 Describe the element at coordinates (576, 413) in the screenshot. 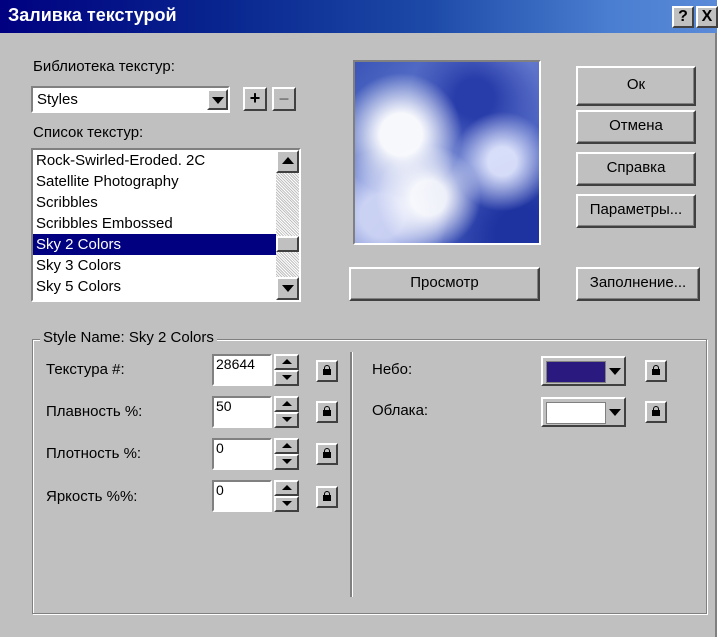

I see `clouds-color-swatch` at that location.